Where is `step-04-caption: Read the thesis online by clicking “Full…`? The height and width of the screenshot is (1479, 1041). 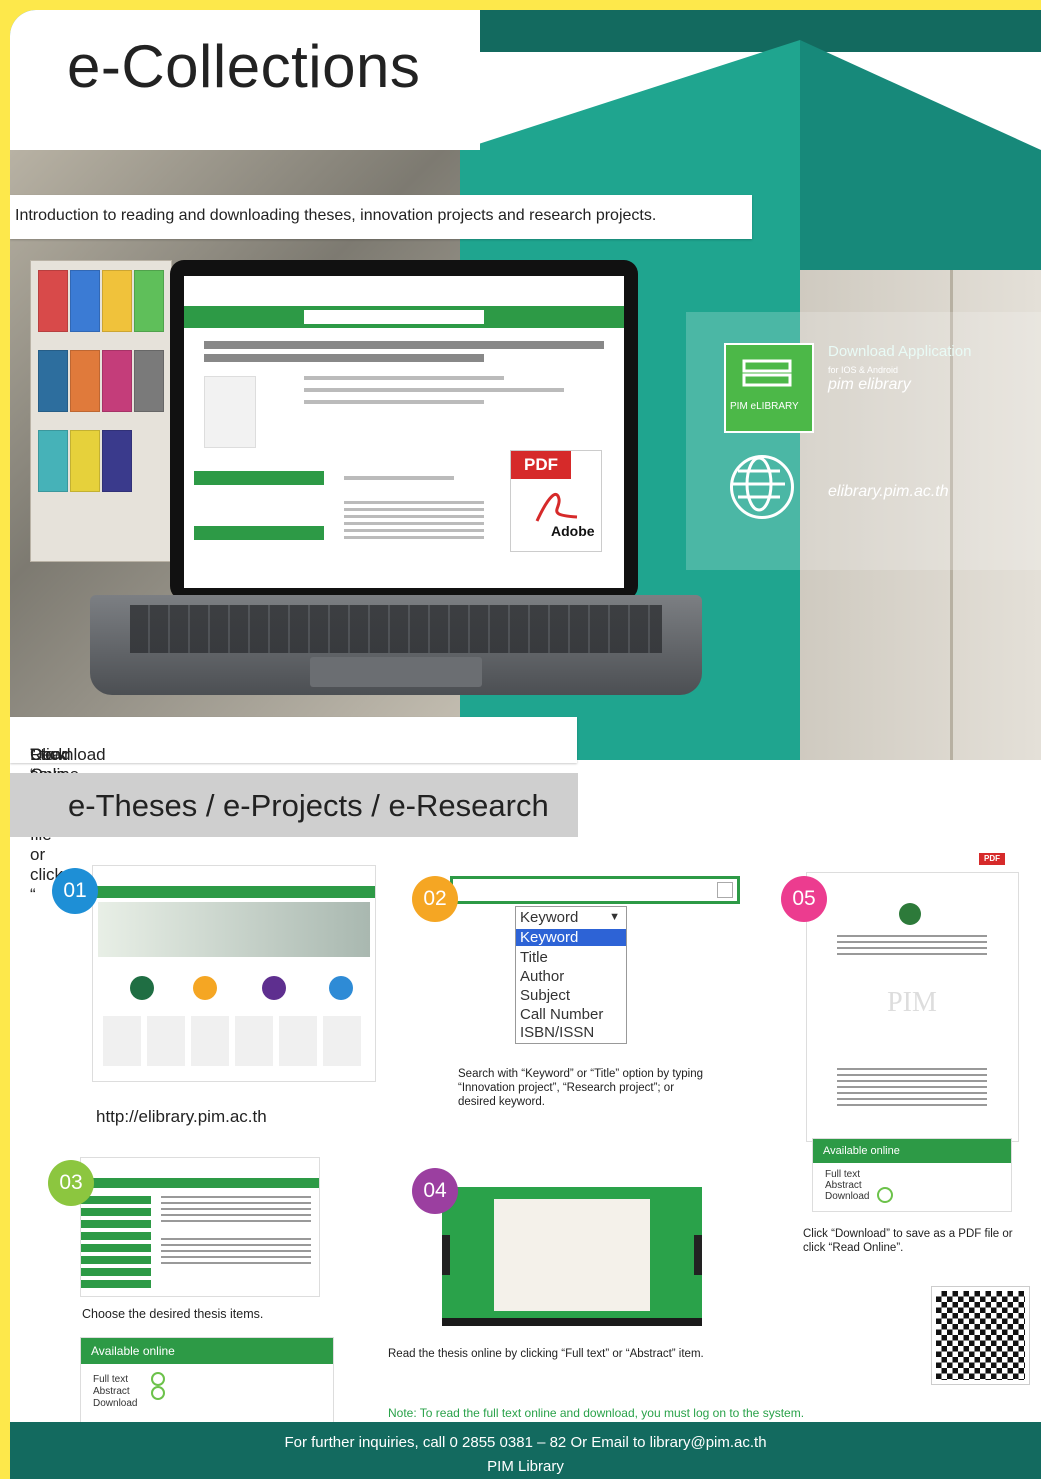 step-04-caption: Read the thesis online by clicking “Full… is located at coordinates (546, 1354).